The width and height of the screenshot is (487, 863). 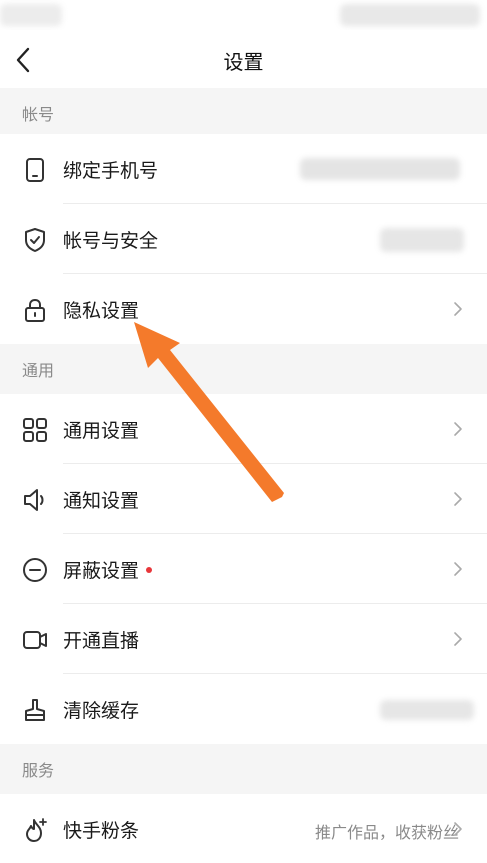 I want to click on row-open-live: 开通直播, so click(x=243, y=639).